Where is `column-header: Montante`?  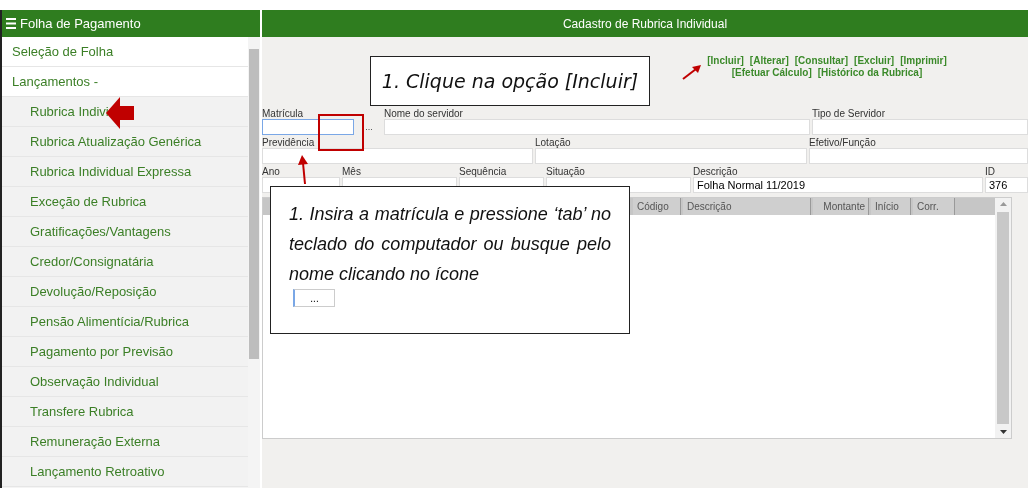
column-header: Montante is located at coordinates (841, 206).